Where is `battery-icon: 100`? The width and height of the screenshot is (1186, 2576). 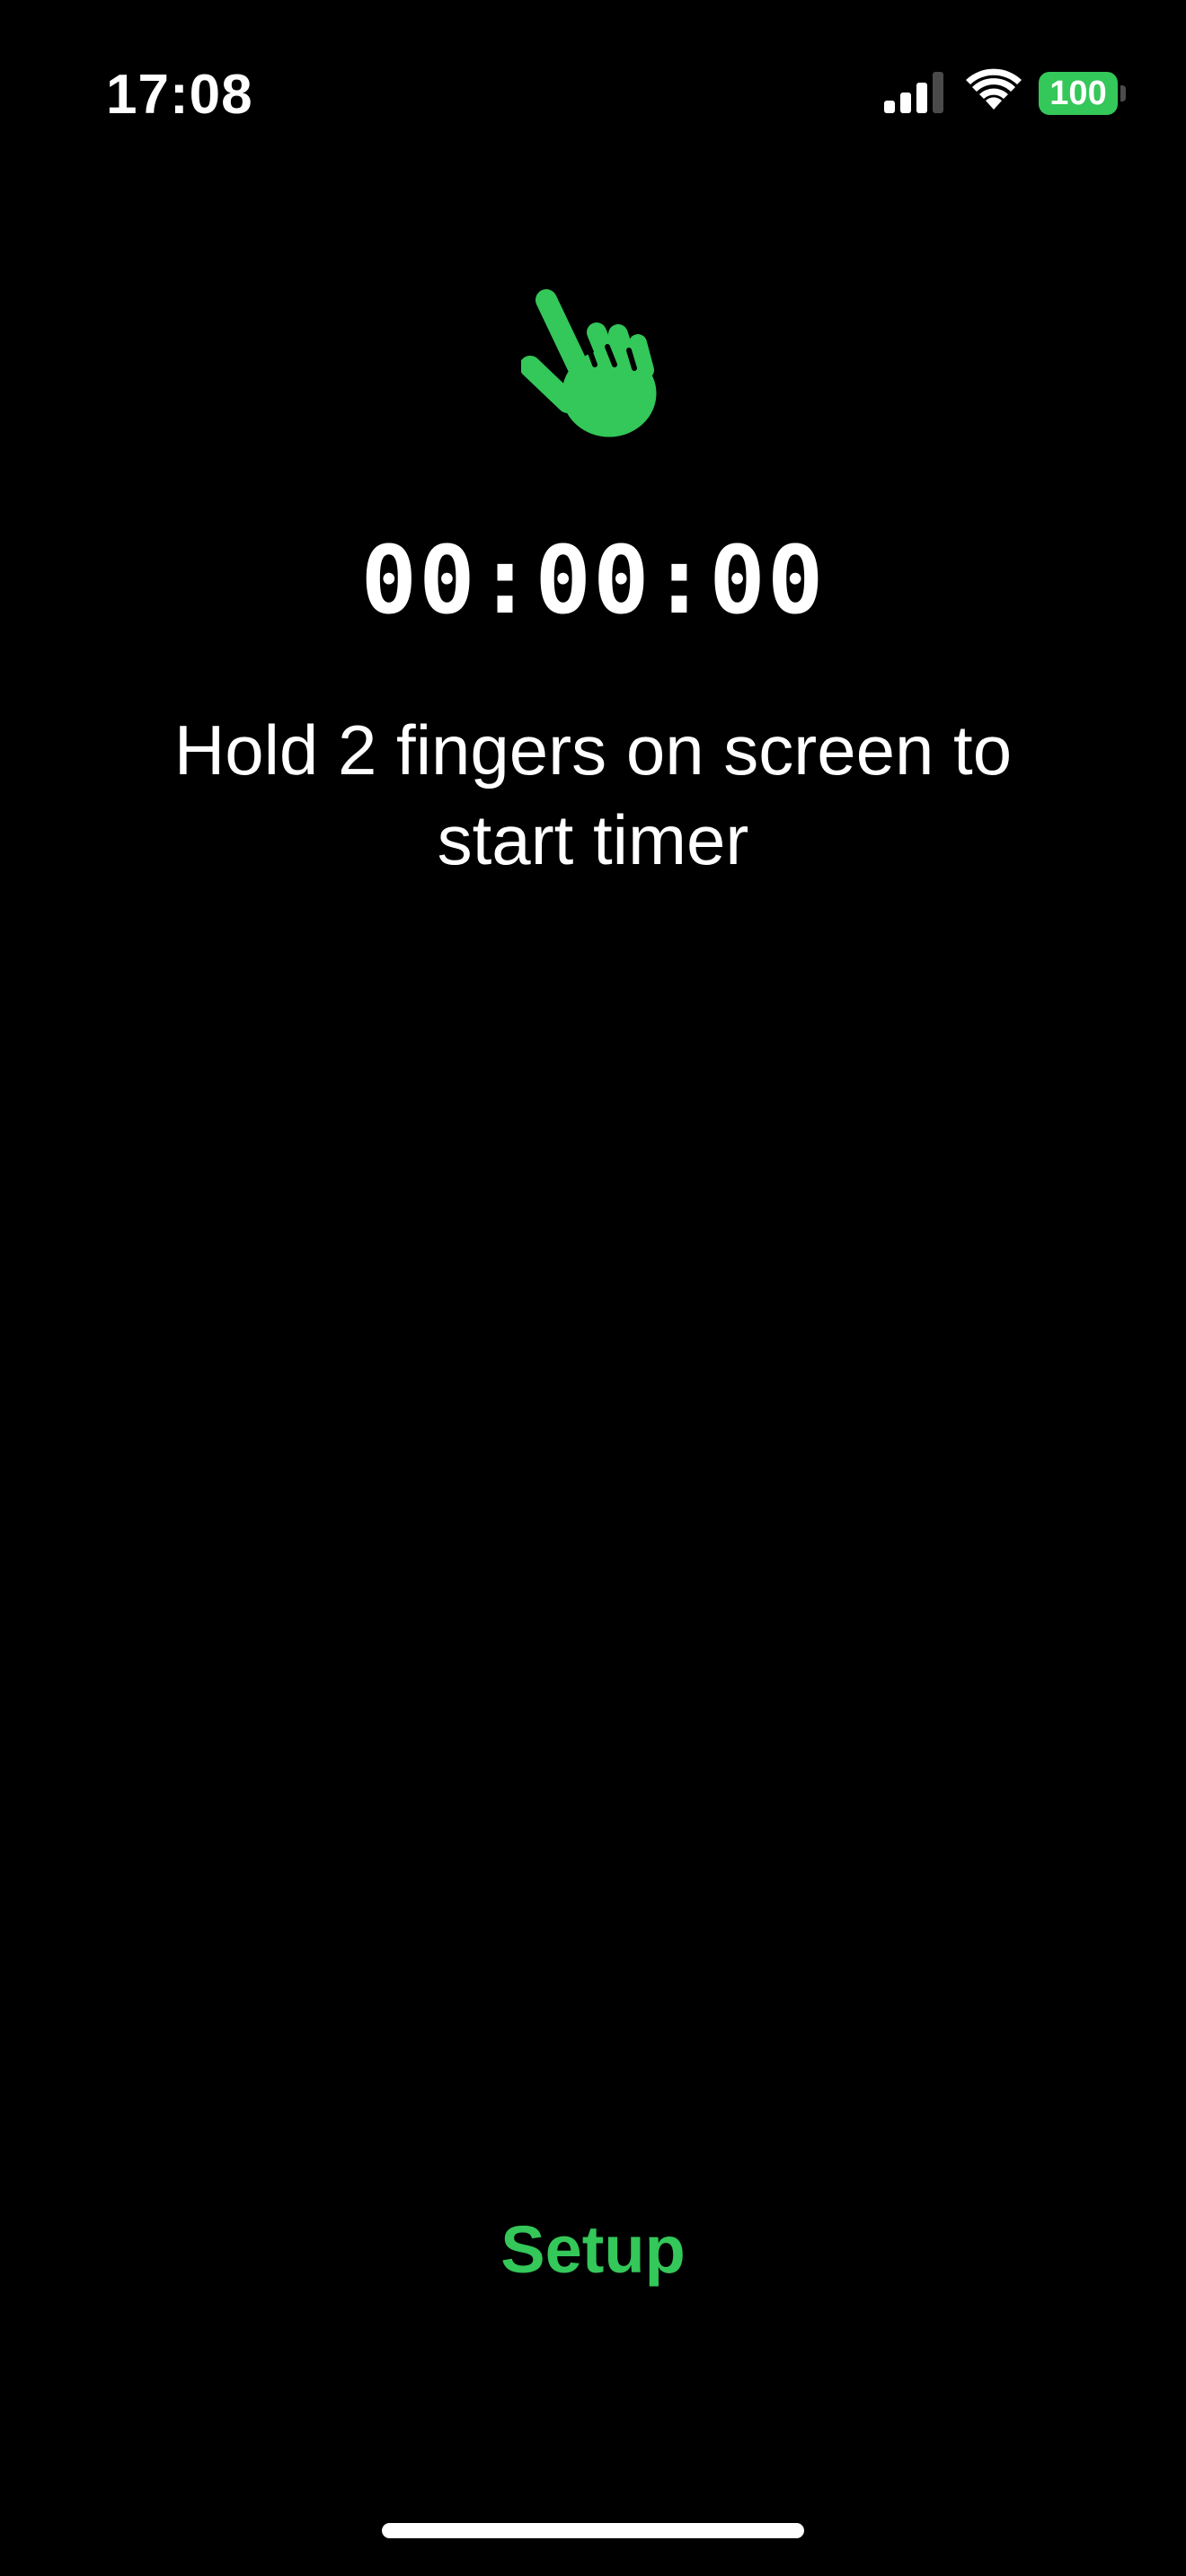 battery-icon: 100 is located at coordinates (1082, 93).